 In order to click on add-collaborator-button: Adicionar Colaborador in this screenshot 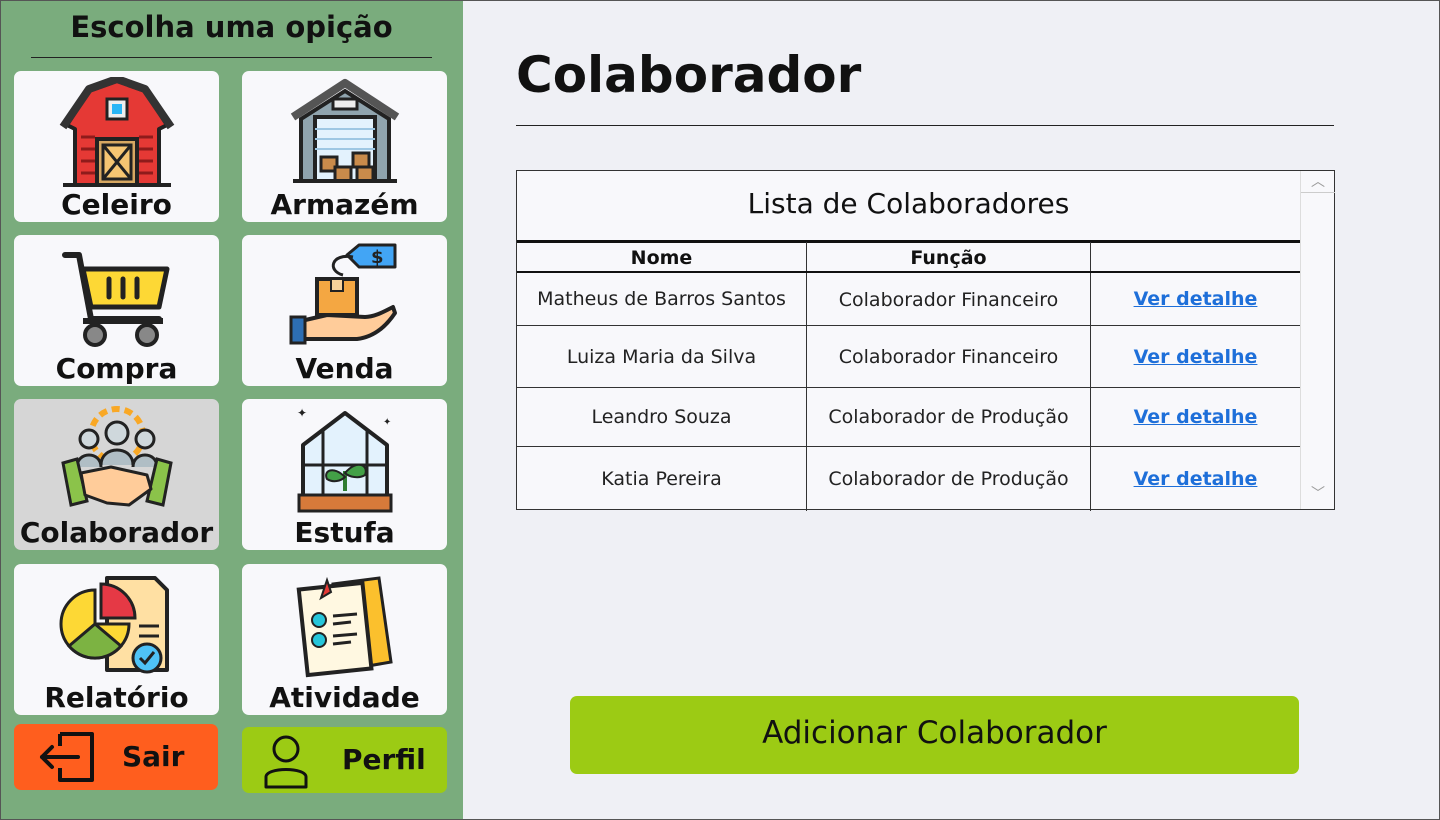, I will do `click(934, 735)`.